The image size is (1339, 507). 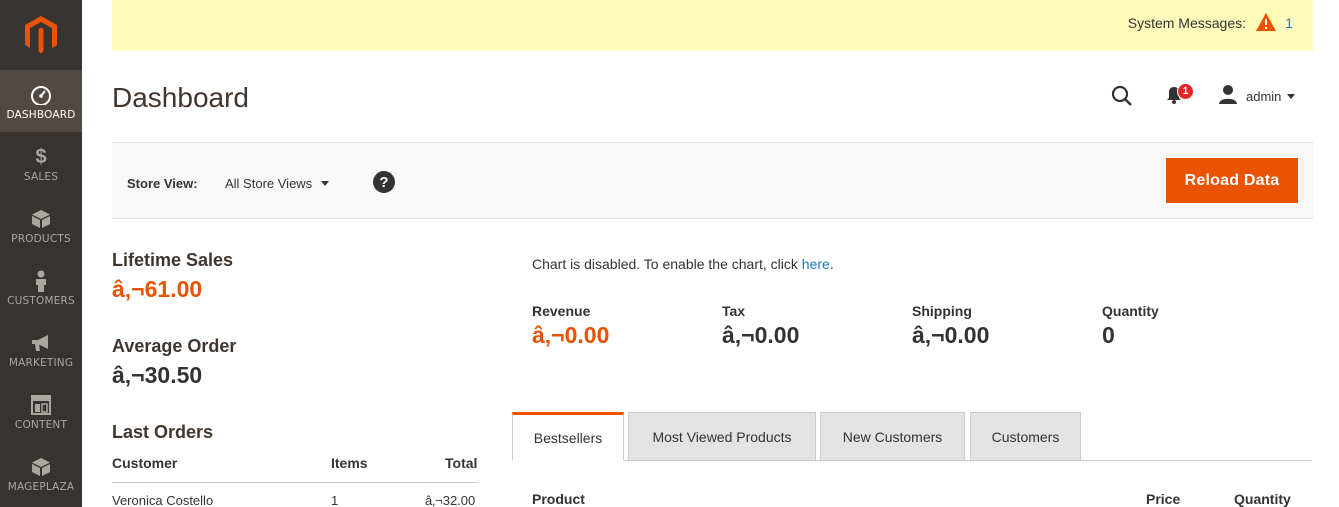 What do you see at coordinates (41, 363) in the screenshot?
I see `sidebar-item-label: MARKETING` at bounding box center [41, 363].